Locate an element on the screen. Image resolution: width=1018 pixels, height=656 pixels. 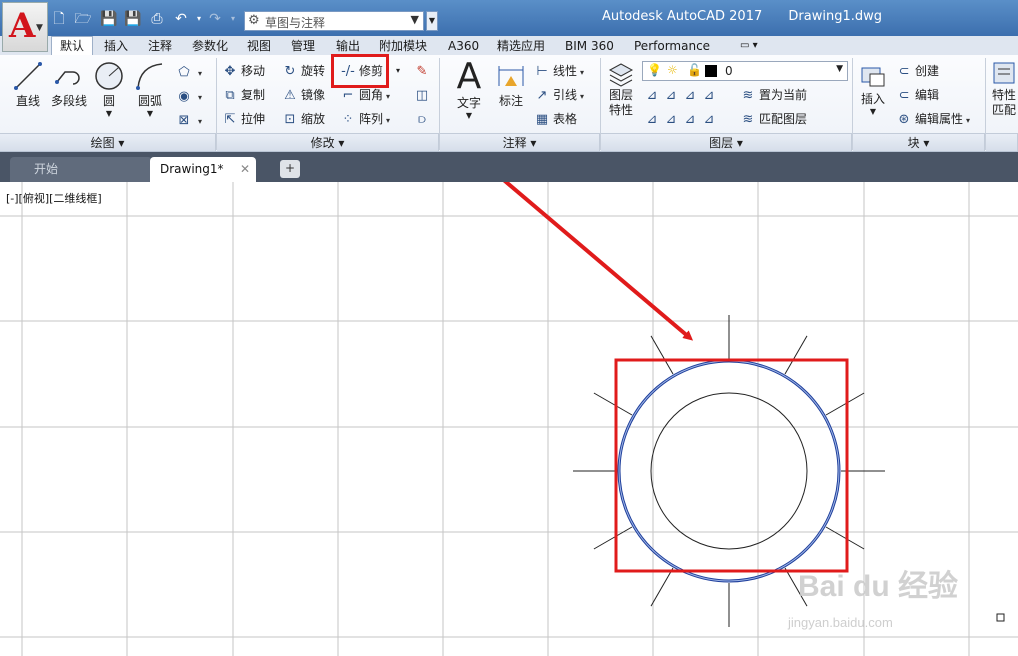
linear-button: ⊢ 线性 ▾ is located at coordinates (559, 71).